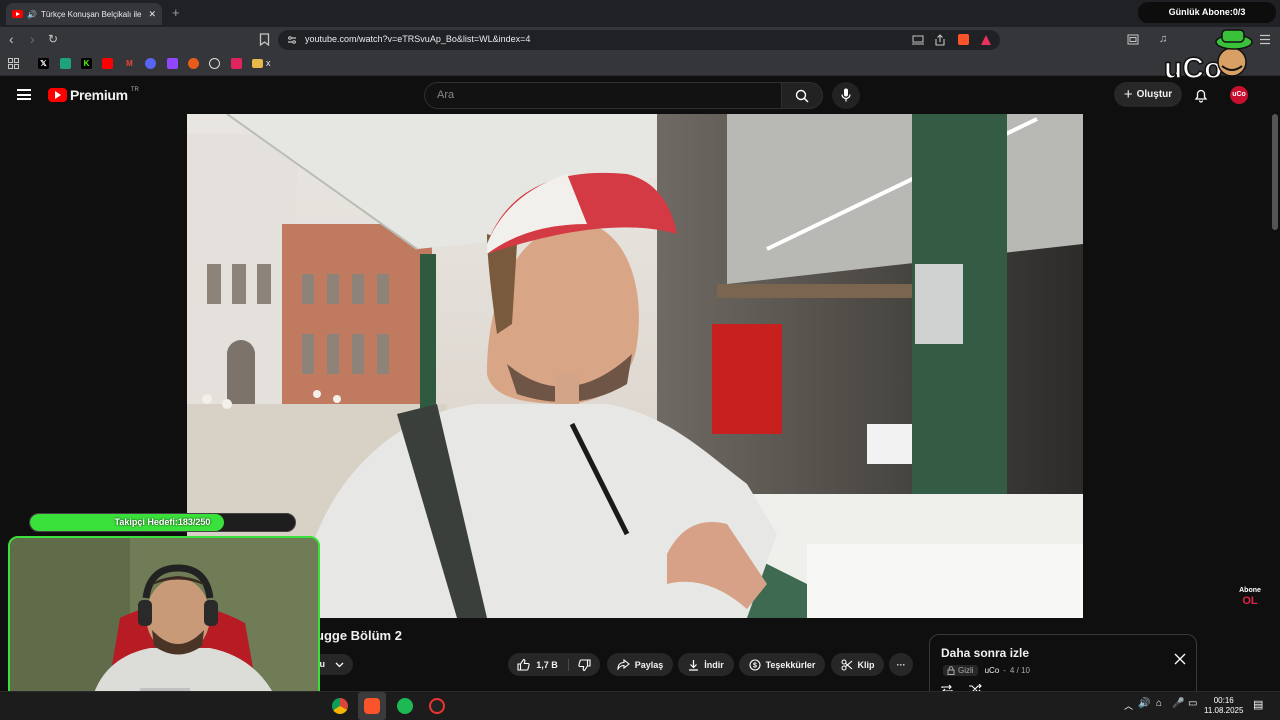 The height and width of the screenshot is (720, 1280). What do you see at coordinates (150, 63) in the screenshot?
I see `bookmark-discord-icon` at bounding box center [150, 63].